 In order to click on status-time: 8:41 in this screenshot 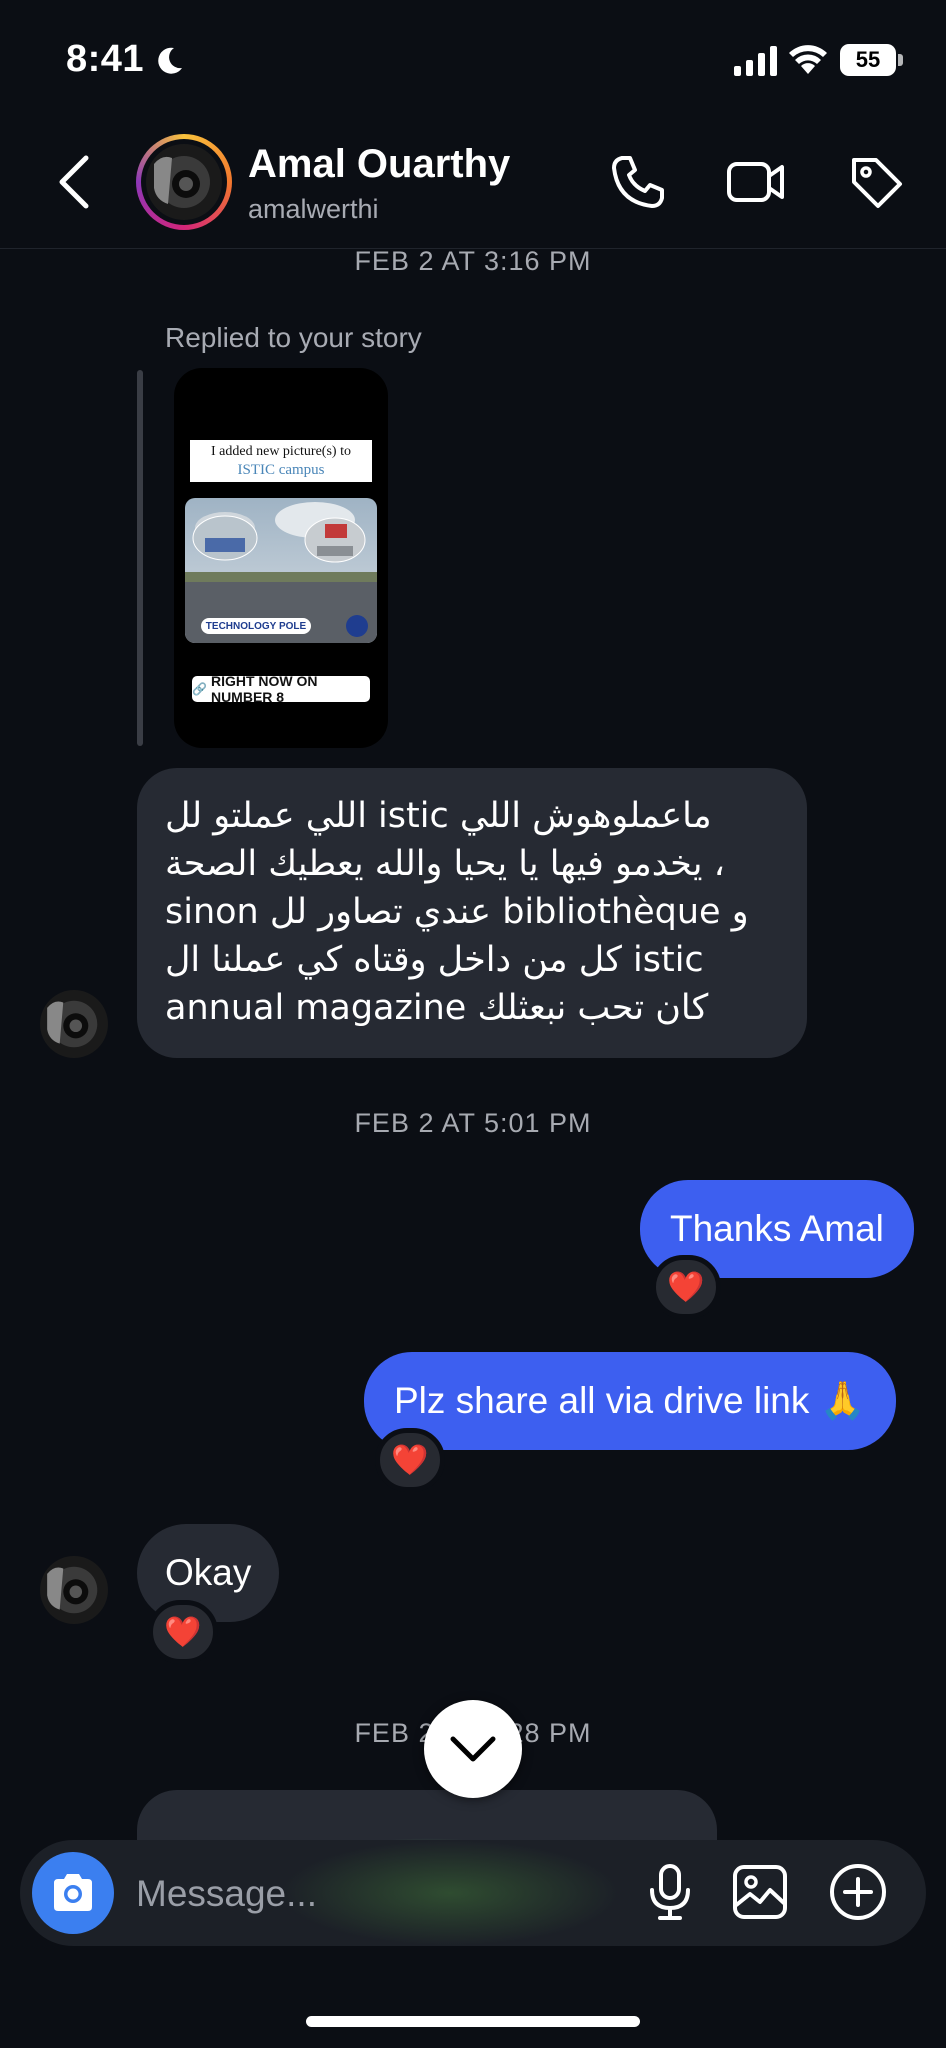, I will do `click(105, 59)`.